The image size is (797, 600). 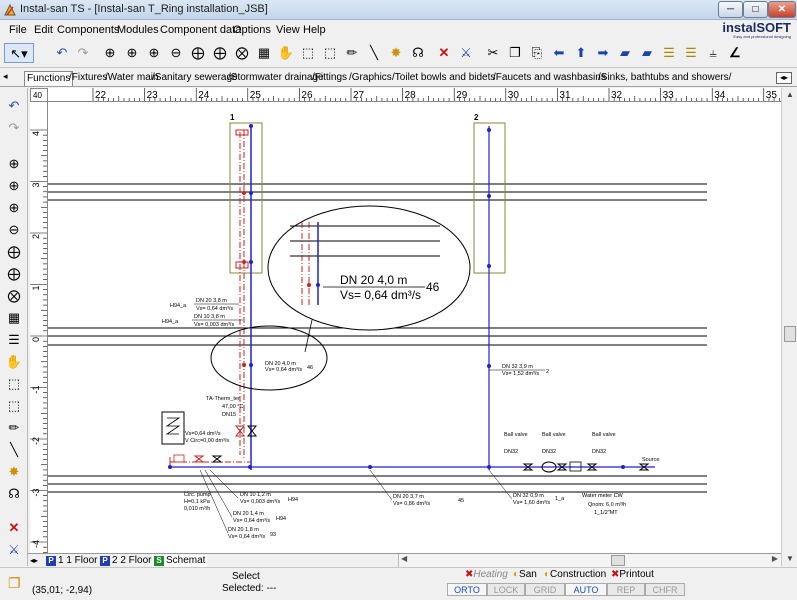 I want to click on horizontal-main, so click(x=411, y=461).